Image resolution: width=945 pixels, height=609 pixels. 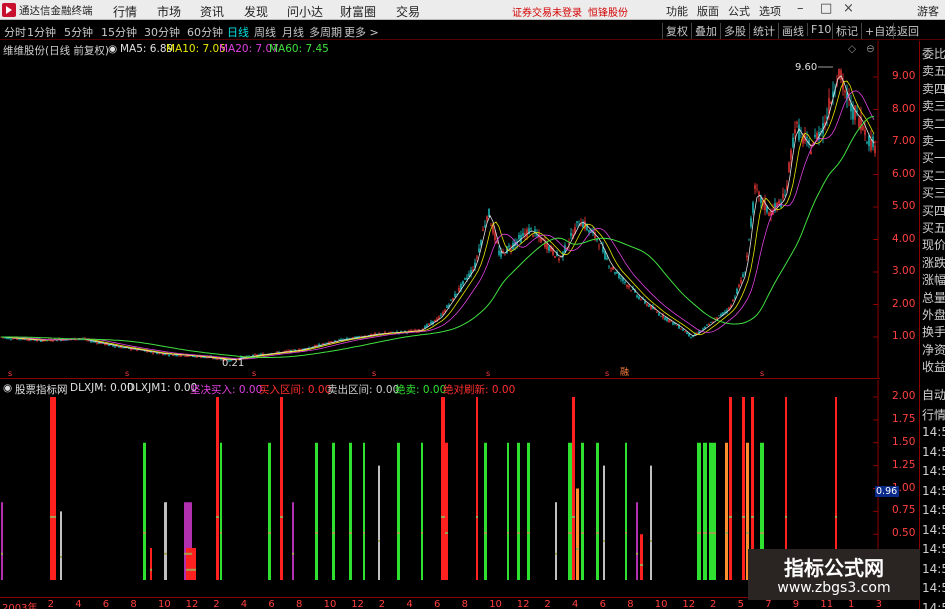 What do you see at coordinates (325, 32) in the screenshot?
I see `period-multi: 多周期` at bounding box center [325, 32].